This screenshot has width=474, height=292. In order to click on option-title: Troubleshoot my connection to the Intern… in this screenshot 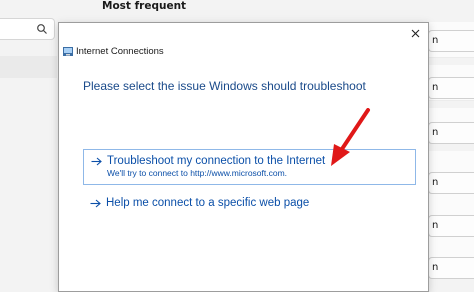, I will do `click(216, 161)`.